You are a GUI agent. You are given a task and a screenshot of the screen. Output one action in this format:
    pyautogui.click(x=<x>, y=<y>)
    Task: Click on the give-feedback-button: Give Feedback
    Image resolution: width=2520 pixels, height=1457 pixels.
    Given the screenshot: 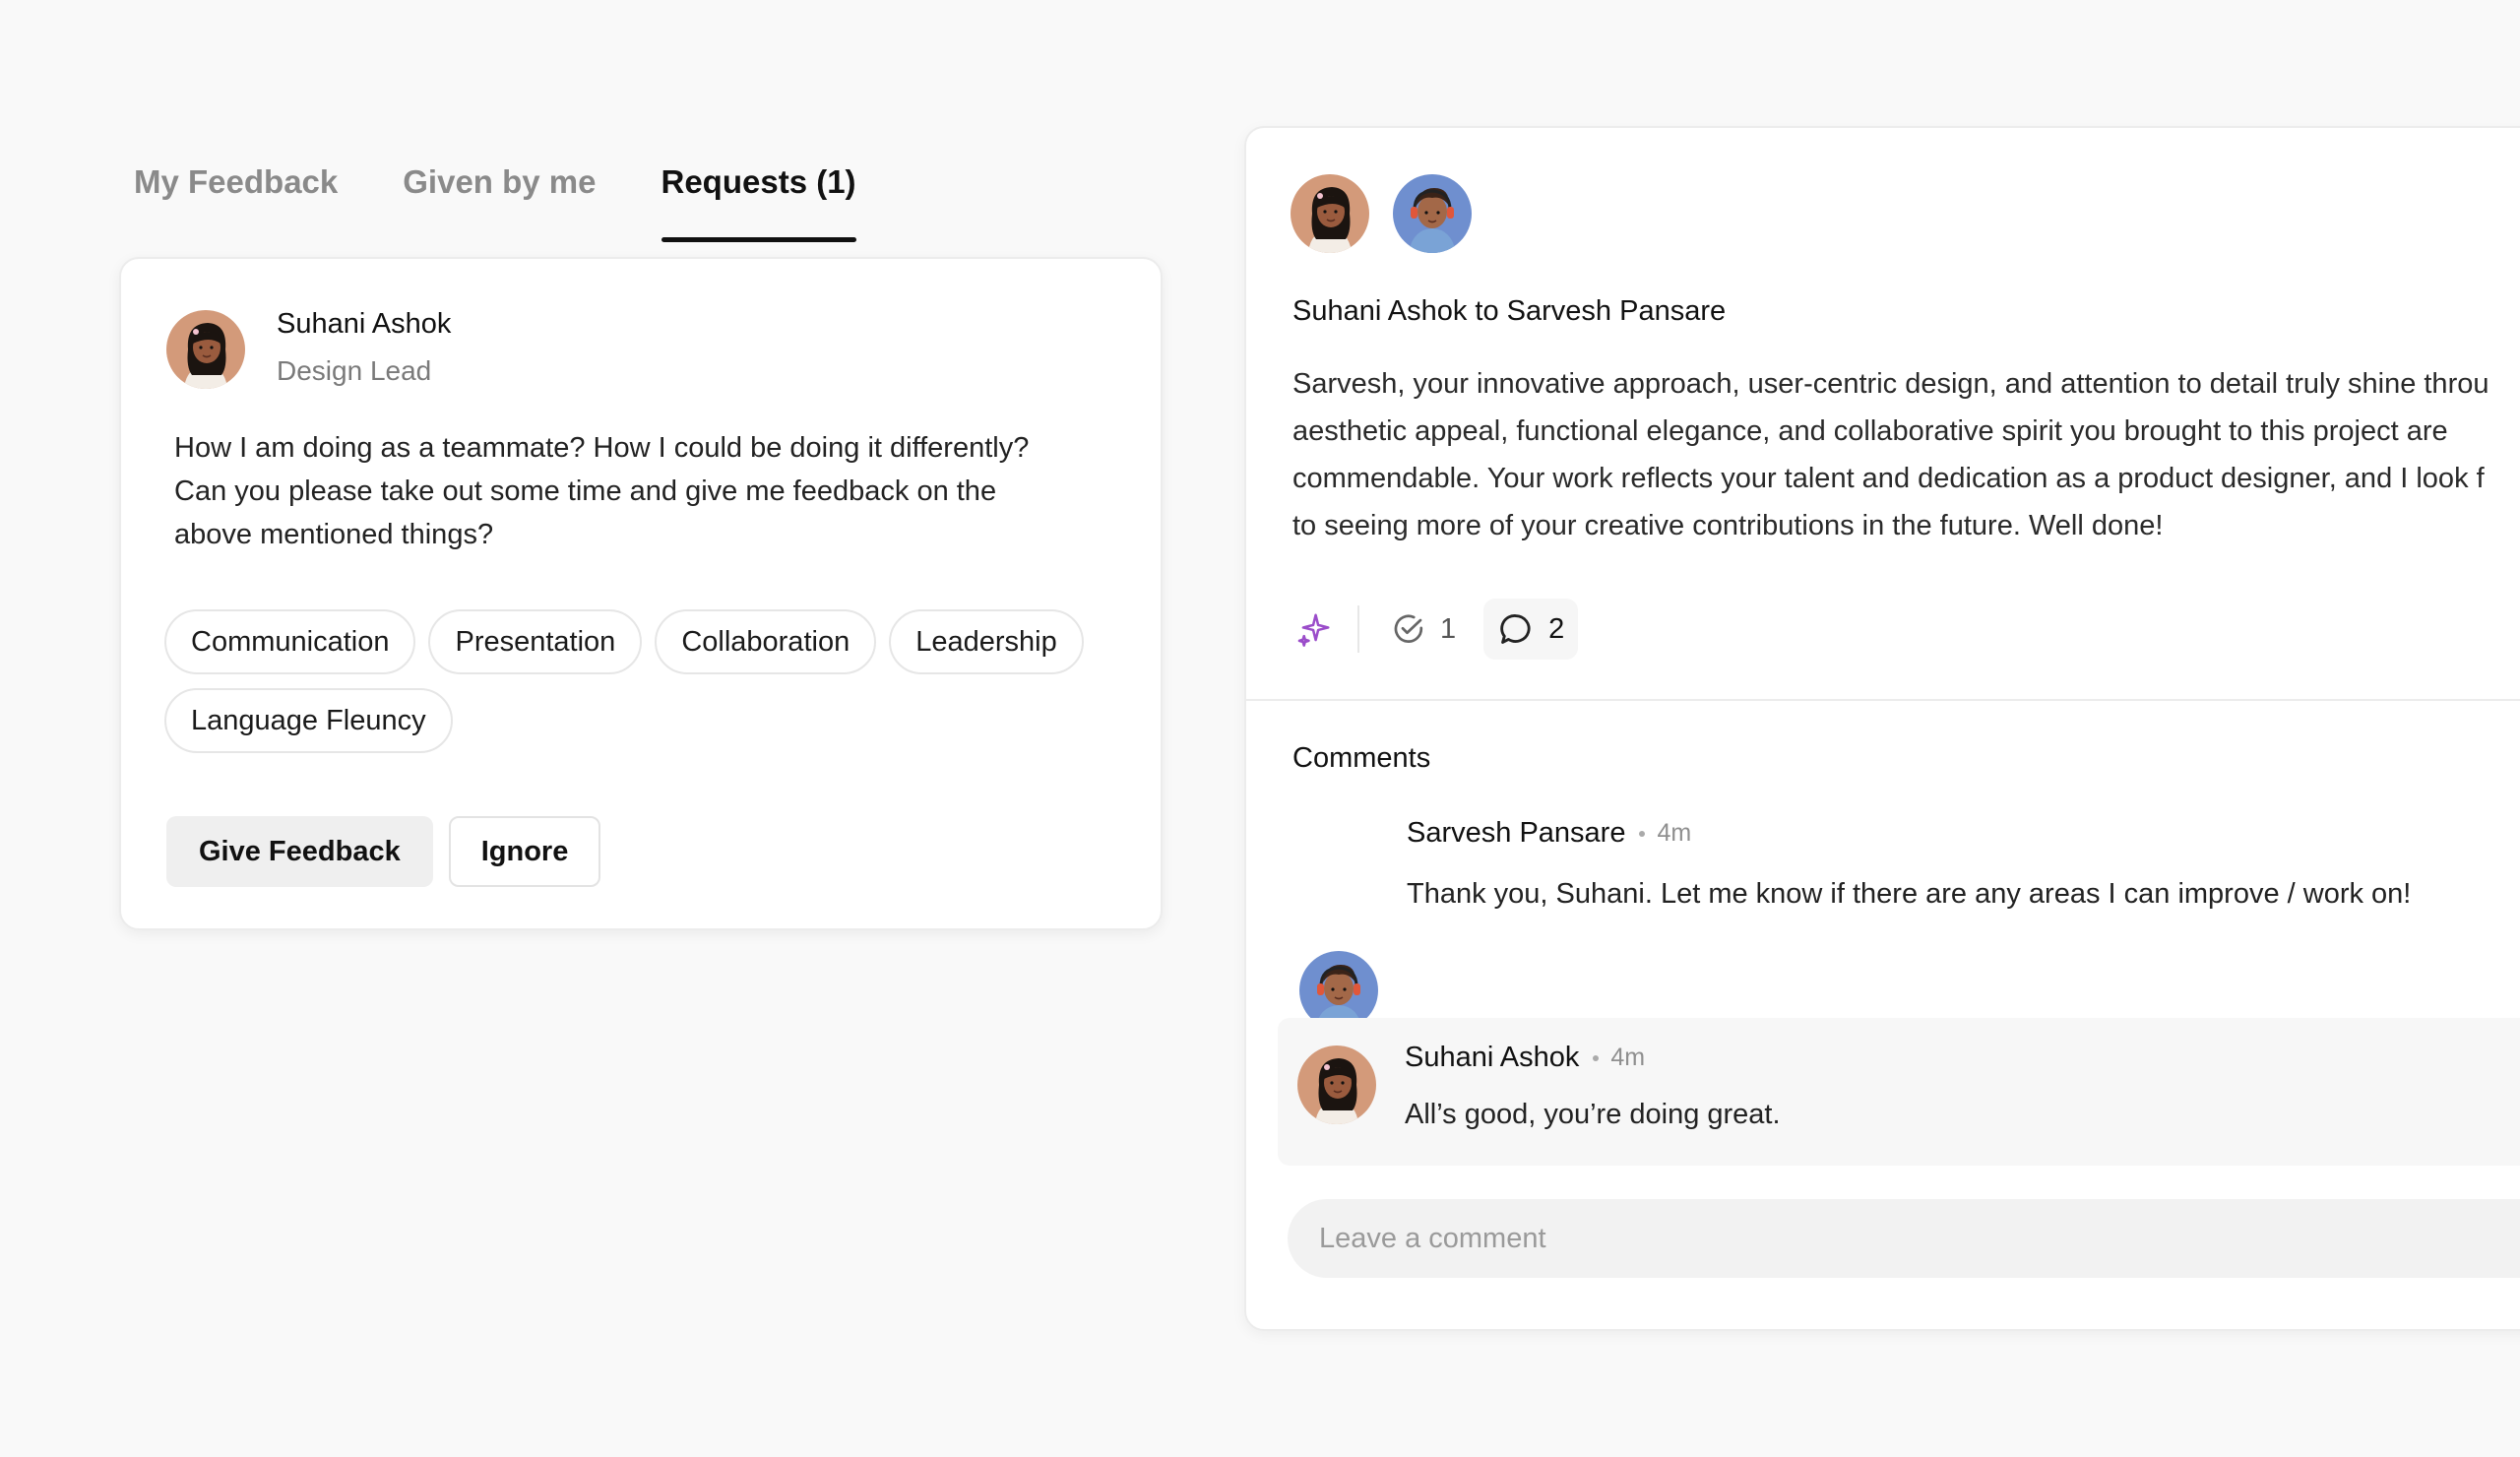 What is the action you would take?
    pyautogui.click(x=299, y=851)
    